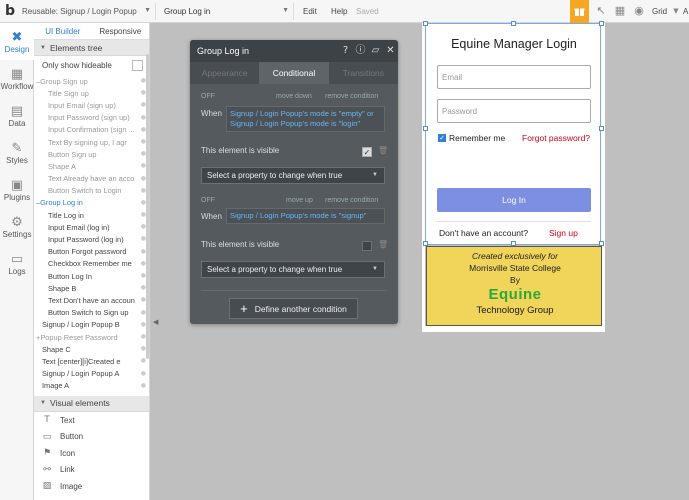  I want to click on info-icon: ⓘ, so click(360, 50).